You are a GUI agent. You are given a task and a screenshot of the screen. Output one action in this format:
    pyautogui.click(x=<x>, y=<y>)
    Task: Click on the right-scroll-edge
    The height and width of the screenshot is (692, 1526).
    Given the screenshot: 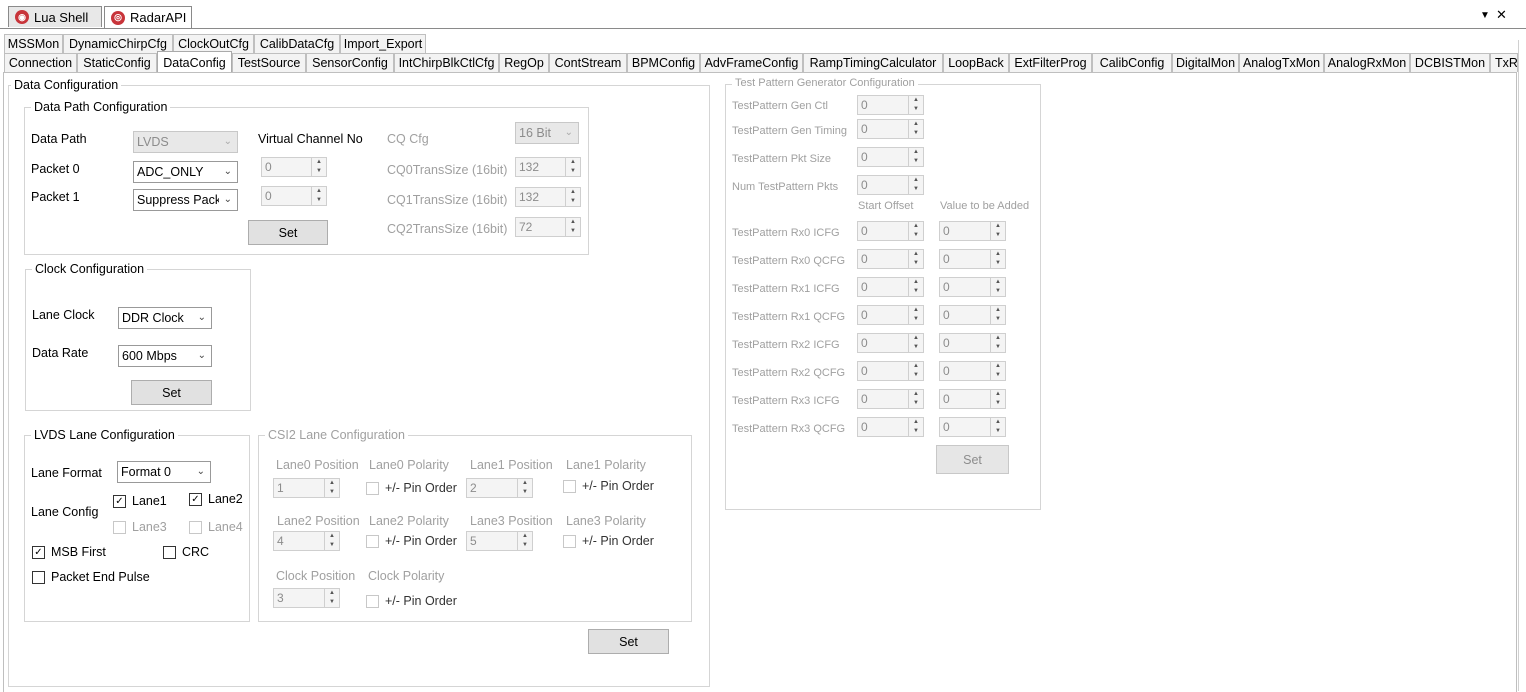 What is the action you would take?
    pyautogui.click(x=1522, y=365)
    